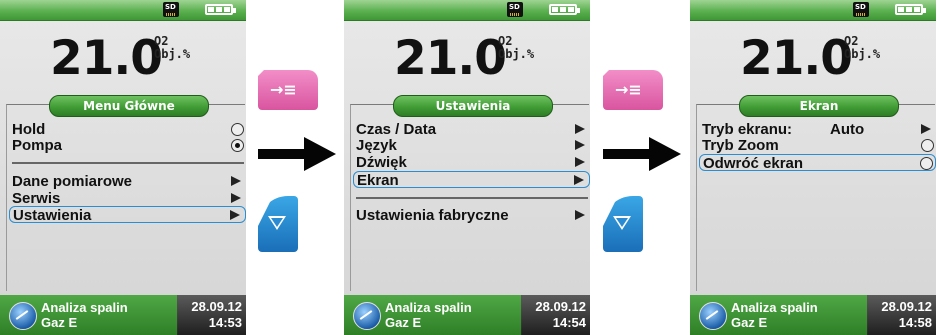 Image resolution: width=939 pixels, height=335 pixels. I want to click on radio-checked-icon, so click(237, 145).